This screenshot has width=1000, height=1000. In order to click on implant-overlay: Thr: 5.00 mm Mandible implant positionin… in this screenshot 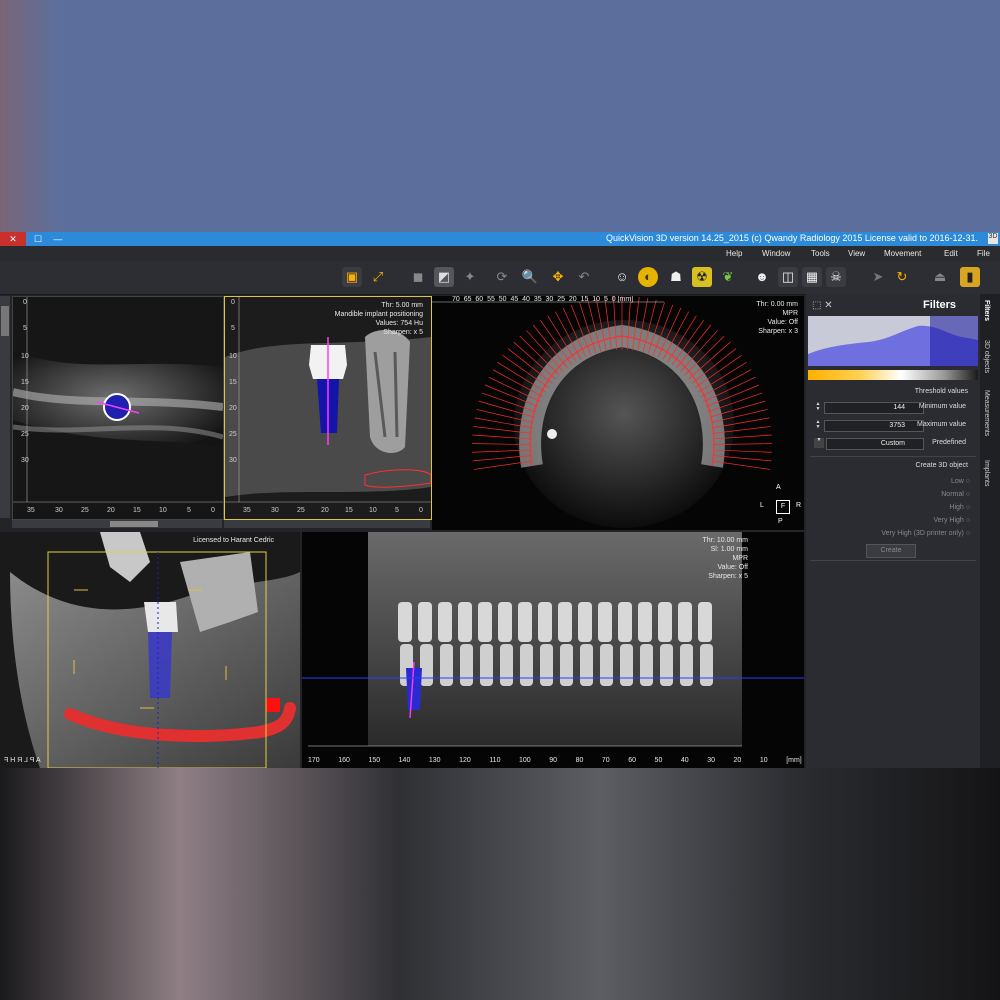, I will do `click(378, 319)`.